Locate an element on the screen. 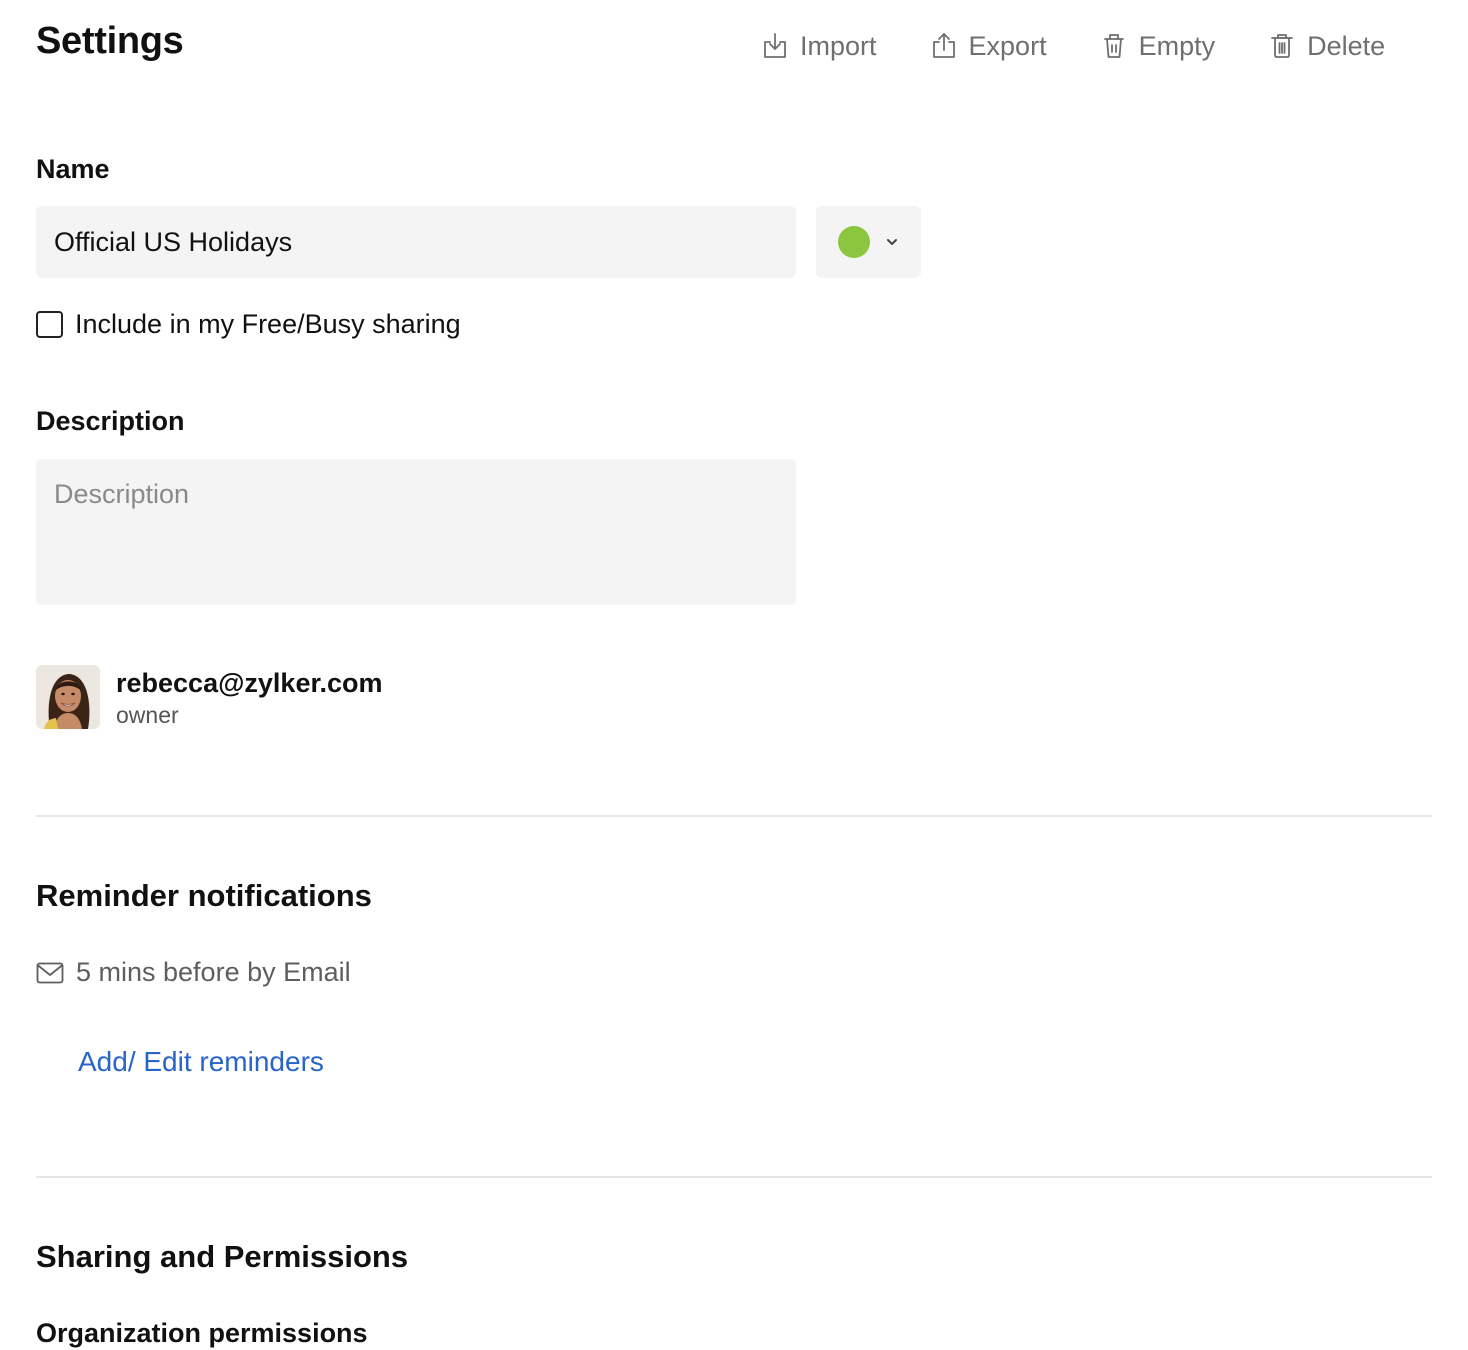 The height and width of the screenshot is (1350, 1468). delete-button: Delete is located at coordinates (1326, 46).